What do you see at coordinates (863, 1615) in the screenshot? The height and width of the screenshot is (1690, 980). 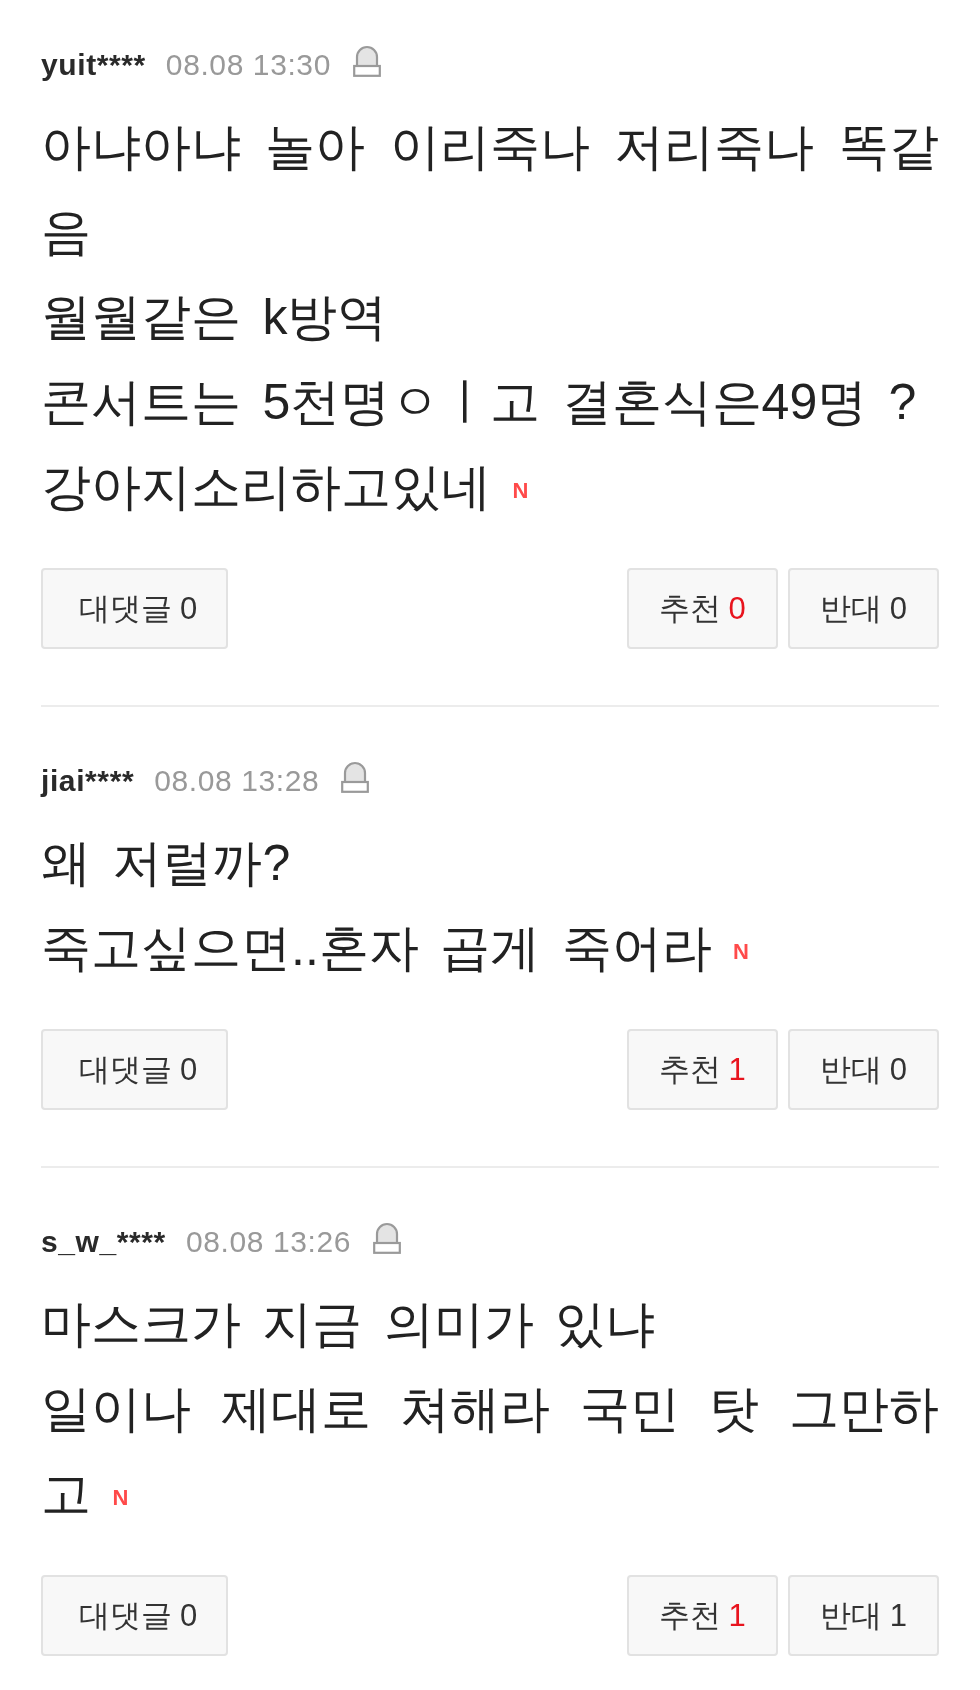 I see `downvote-button: 반대 1` at bounding box center [863, 1615].